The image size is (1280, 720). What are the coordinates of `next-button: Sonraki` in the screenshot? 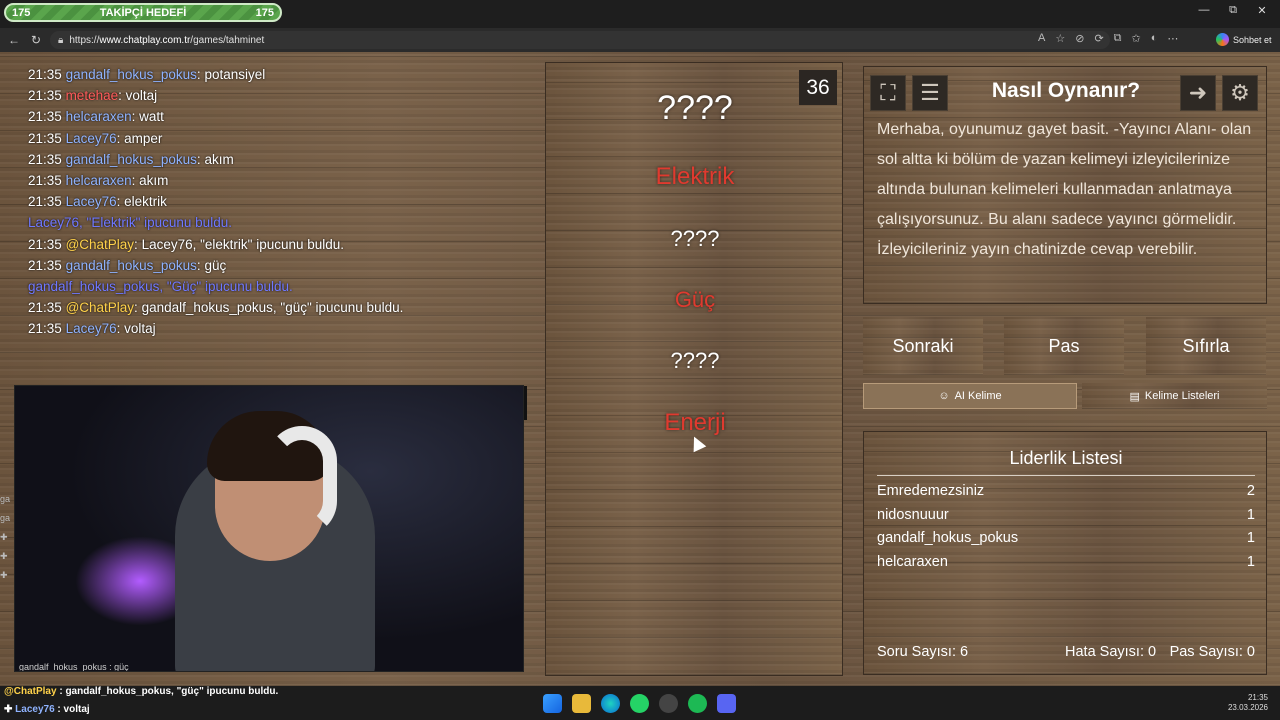 It's located at (923, 346).